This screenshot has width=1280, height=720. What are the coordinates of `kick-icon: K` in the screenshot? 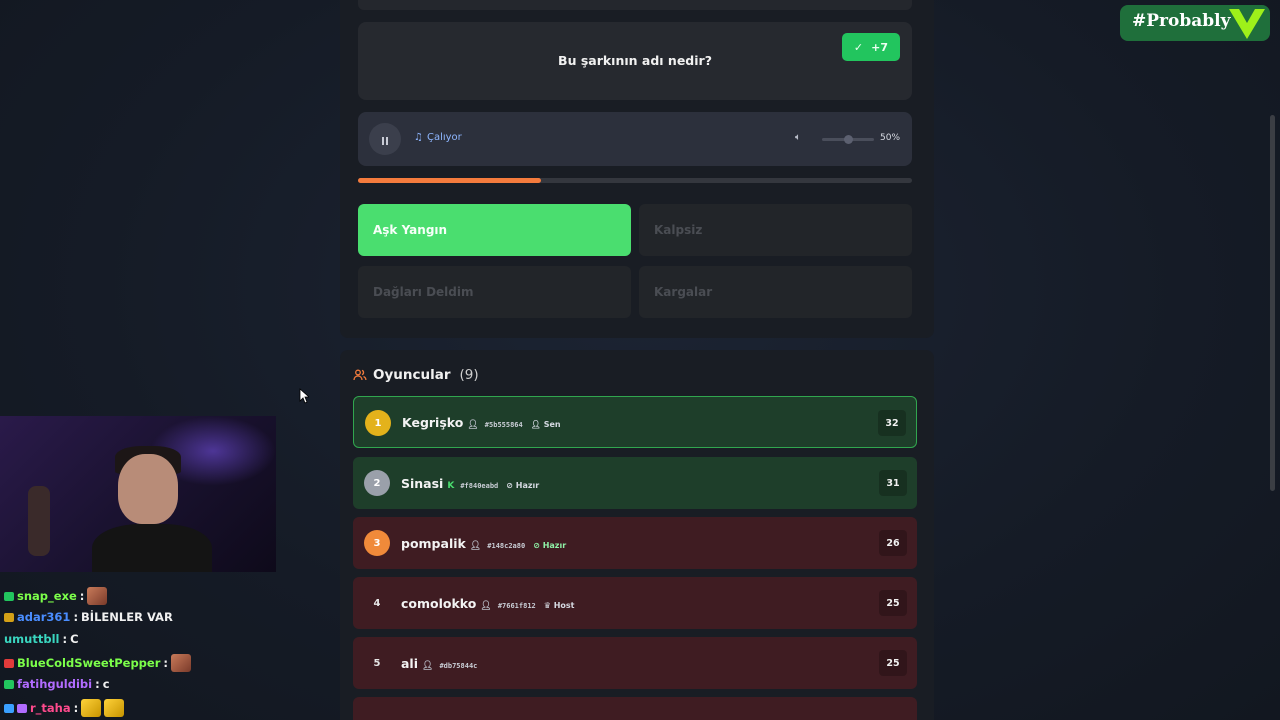 It's located at (451, 486).